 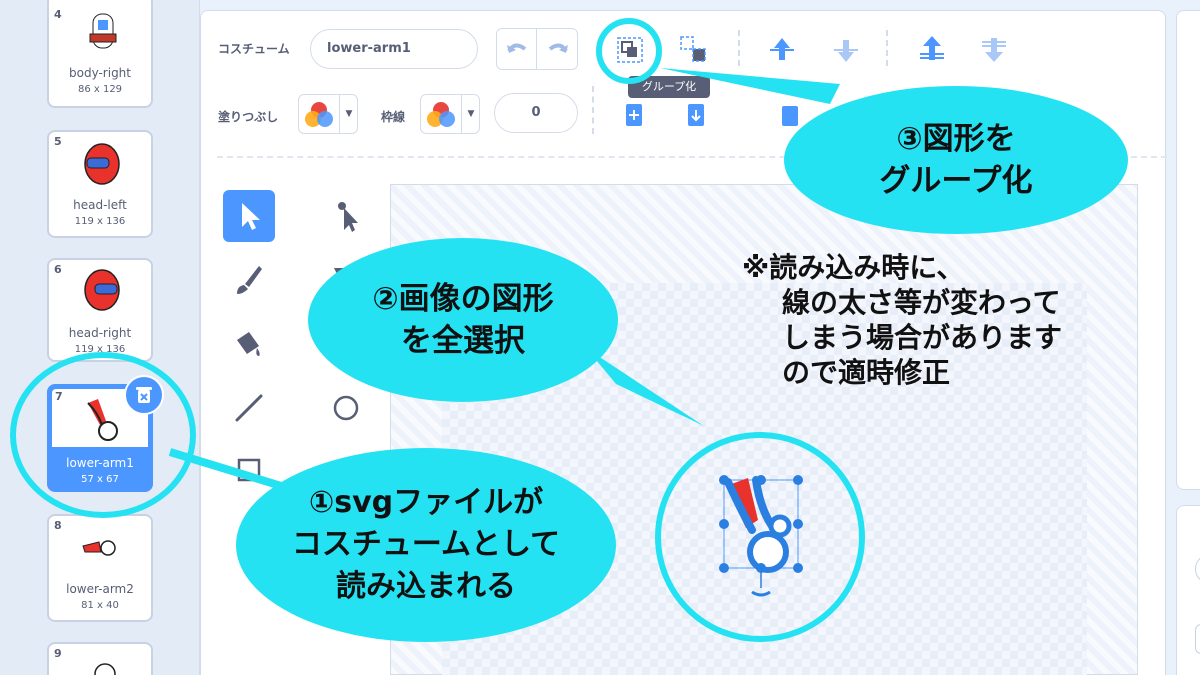 I want to click on annotation-line: ③図形を, so click(x=956, y=139).